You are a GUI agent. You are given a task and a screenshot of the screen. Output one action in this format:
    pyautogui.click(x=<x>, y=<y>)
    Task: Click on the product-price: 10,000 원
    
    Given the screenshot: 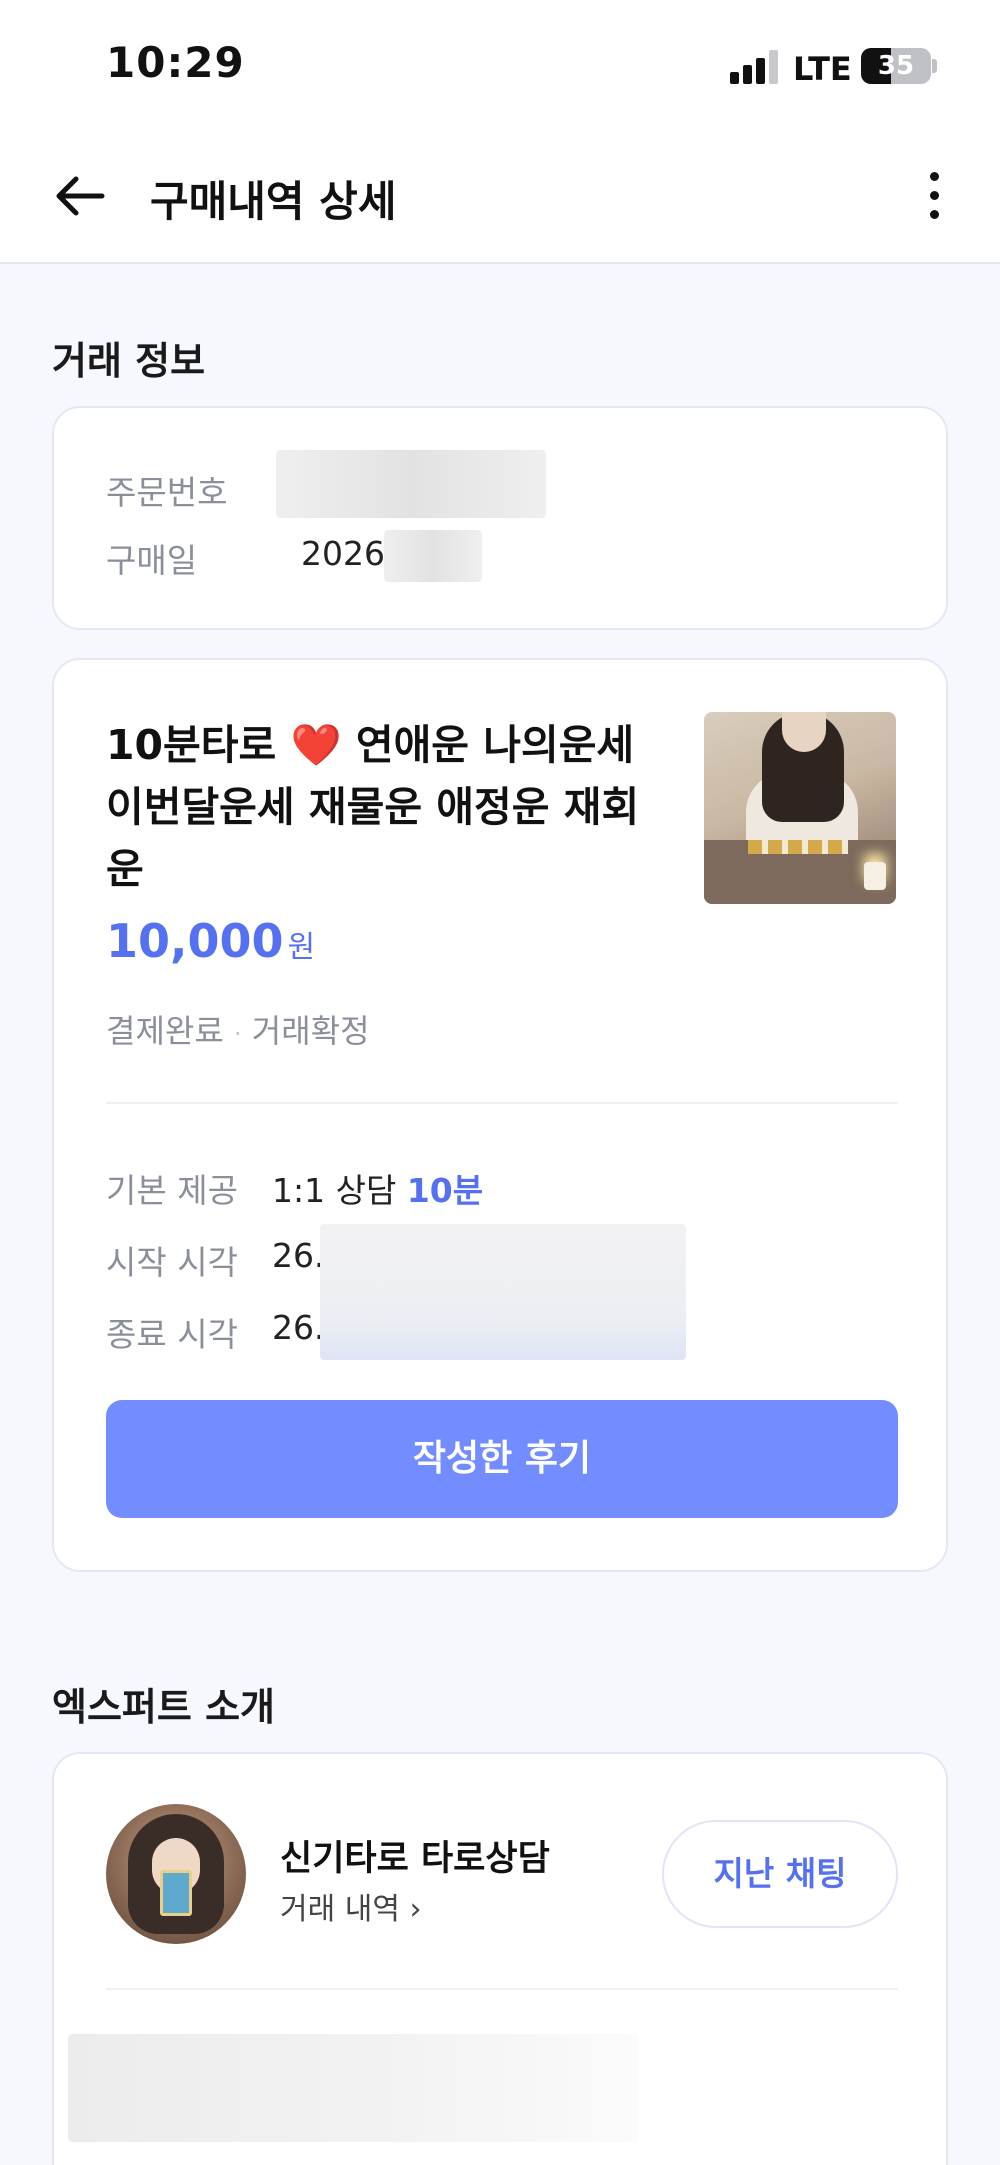 What is the action you would take?
    pyautogui.click(x=210, y=941)
    